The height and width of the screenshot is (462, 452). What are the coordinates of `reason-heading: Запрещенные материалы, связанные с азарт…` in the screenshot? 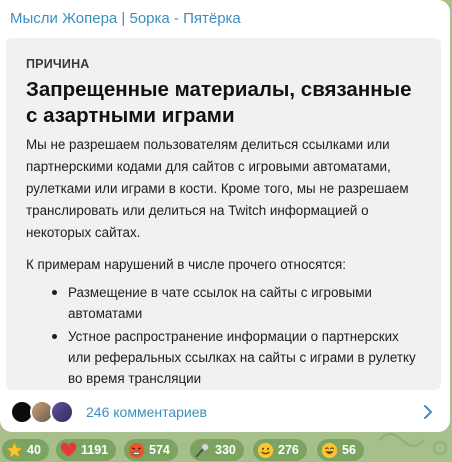 It's located at (219, 102).